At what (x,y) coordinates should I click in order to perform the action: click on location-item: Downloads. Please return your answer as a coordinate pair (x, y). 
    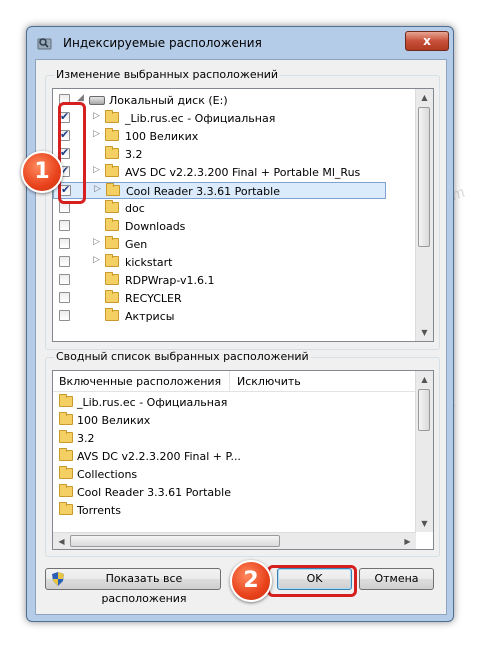
    Looking at the image, I should click on (226, 226).